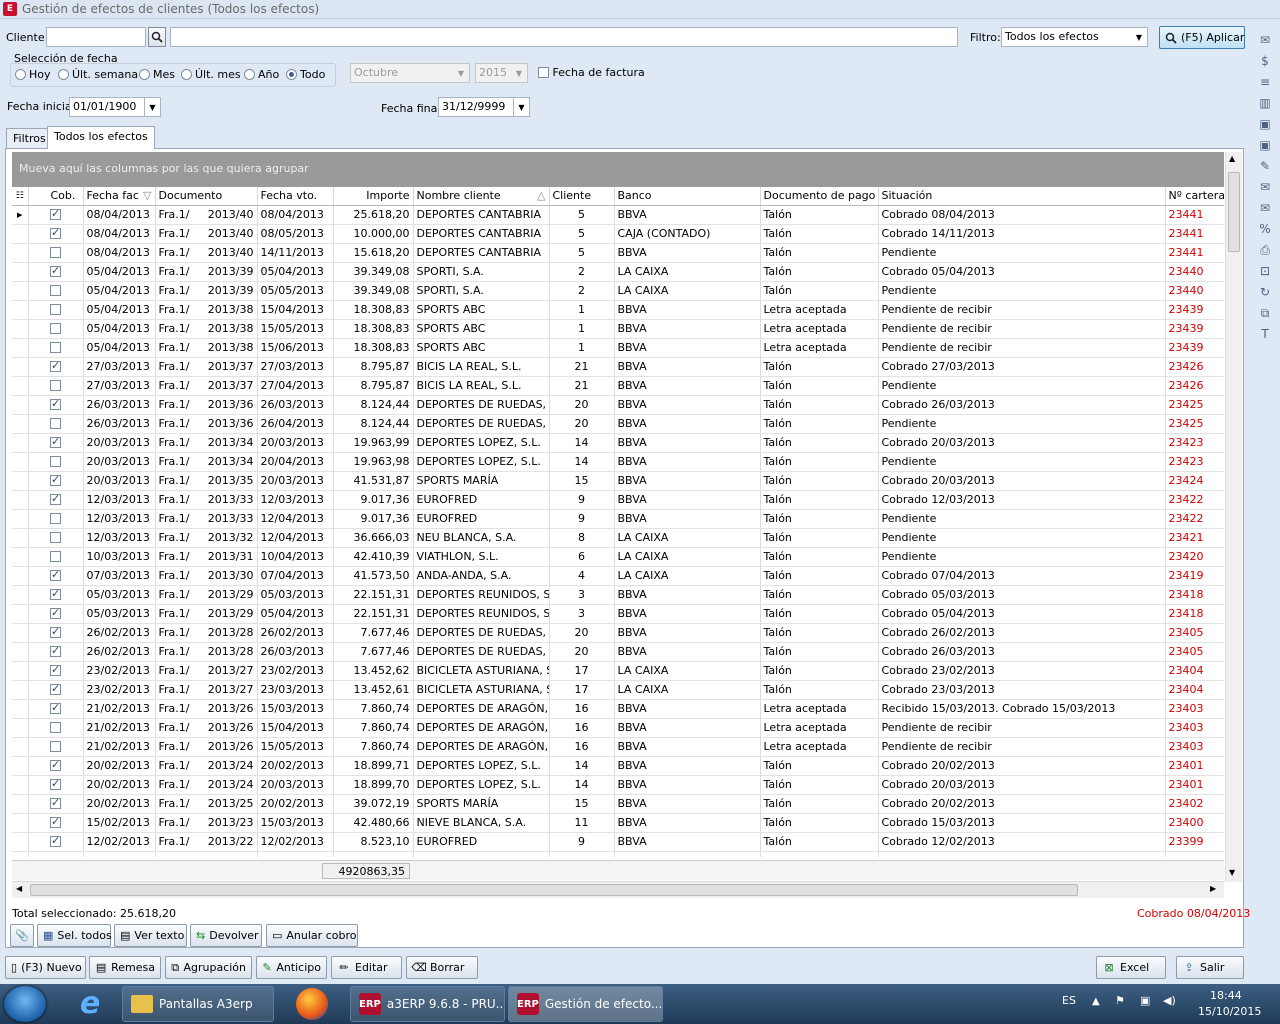 The height and width of the screenshot is (1024, 1280). What do you see at coordinates (1234, 212) in the screenshot?
I see `vertical-scroll-thumb` at bounding box center [1234, 212].